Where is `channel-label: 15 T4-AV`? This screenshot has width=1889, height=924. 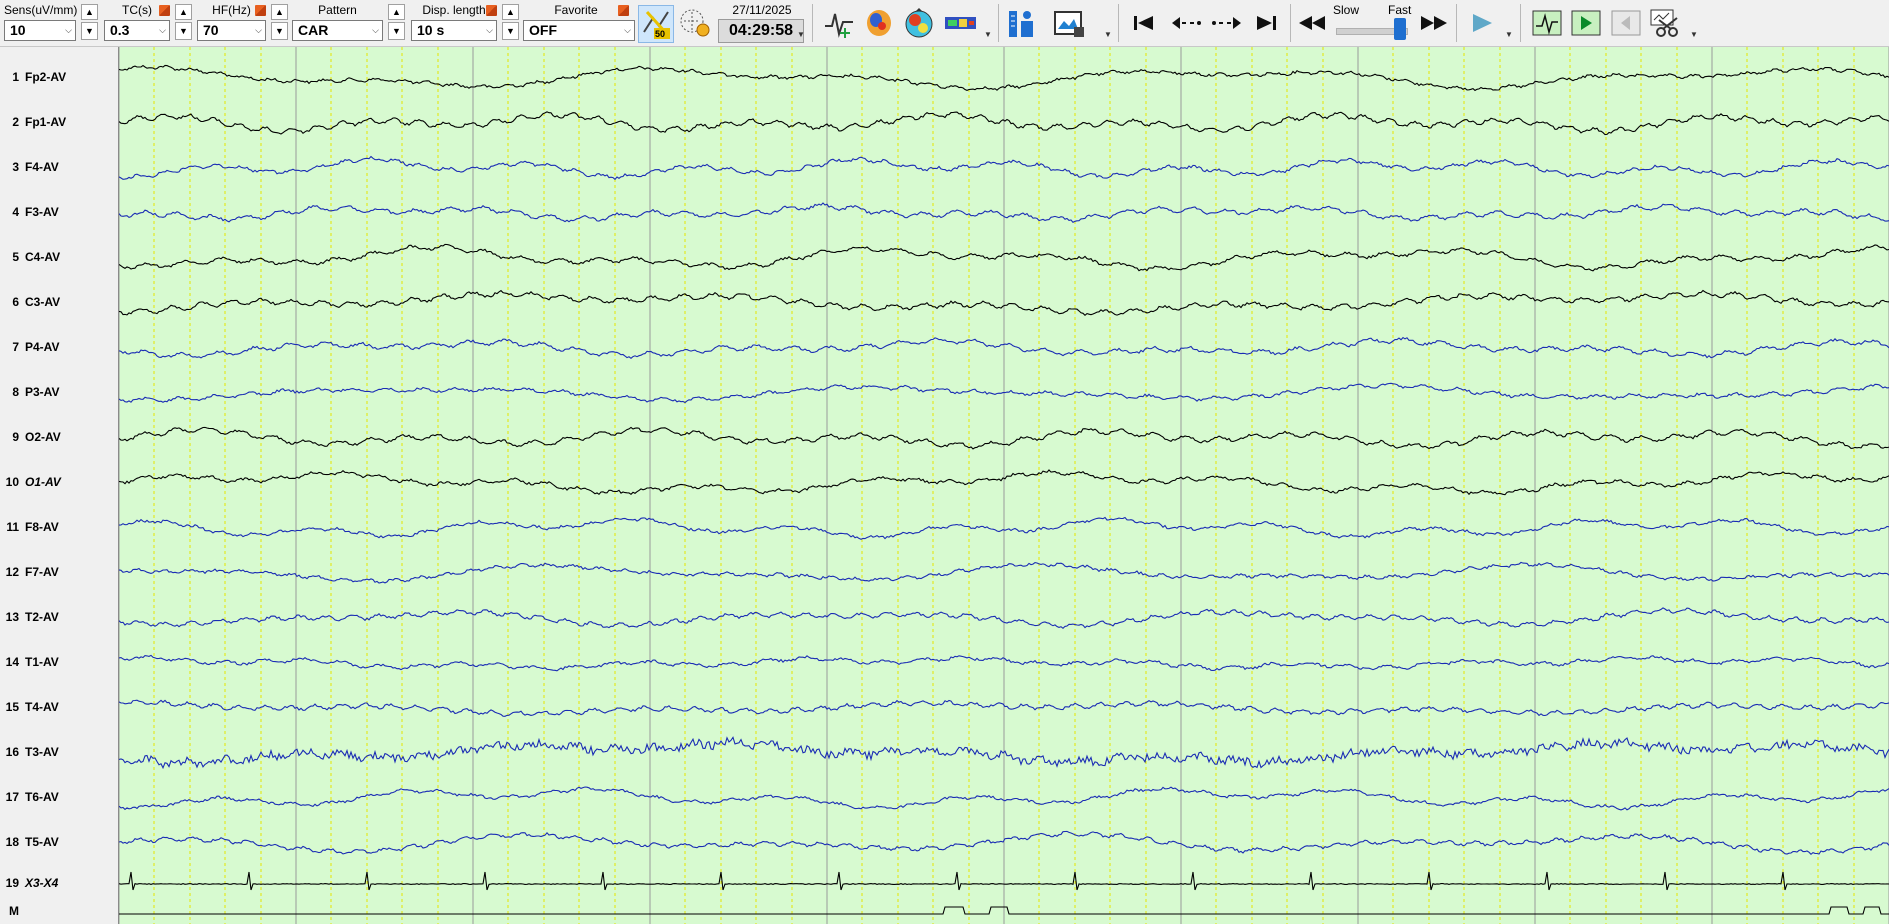 channel-label: 15 T4-AV is located at coordinates (59, 709).